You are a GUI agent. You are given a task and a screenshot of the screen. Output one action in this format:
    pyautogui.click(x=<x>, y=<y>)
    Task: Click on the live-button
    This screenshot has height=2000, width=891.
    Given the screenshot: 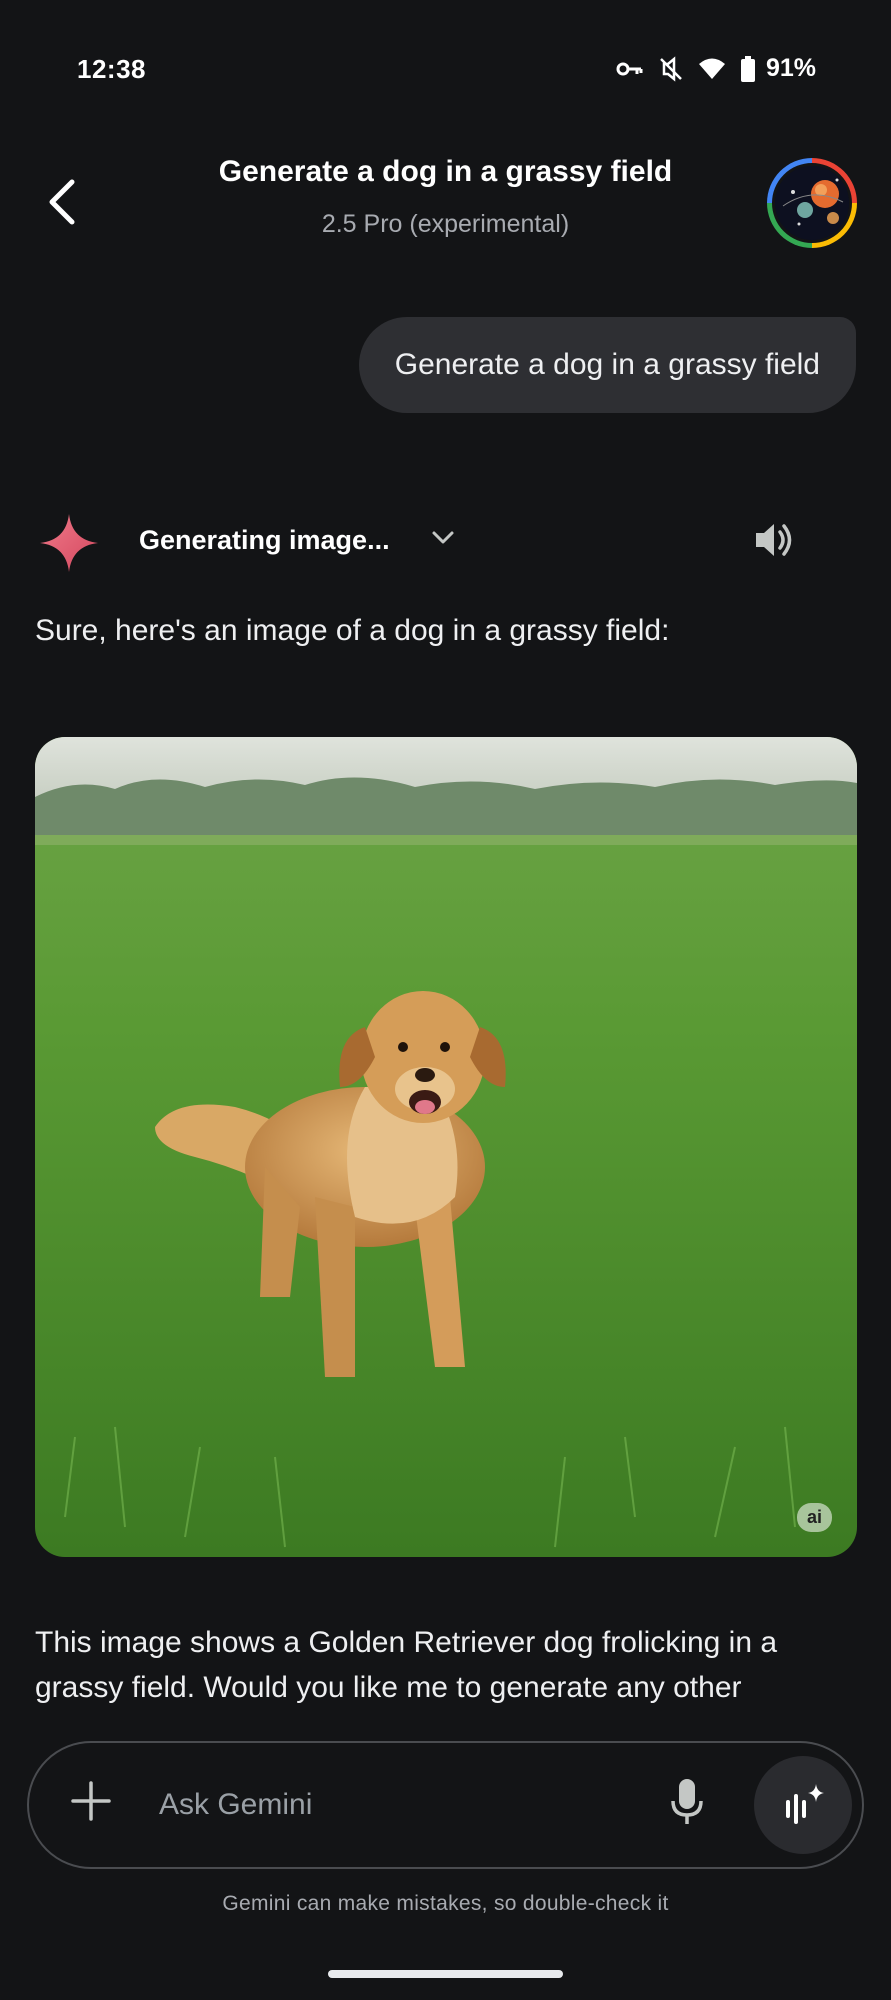 What is the action you would take?
    pyautogui.click(x=803, y=1805)
    